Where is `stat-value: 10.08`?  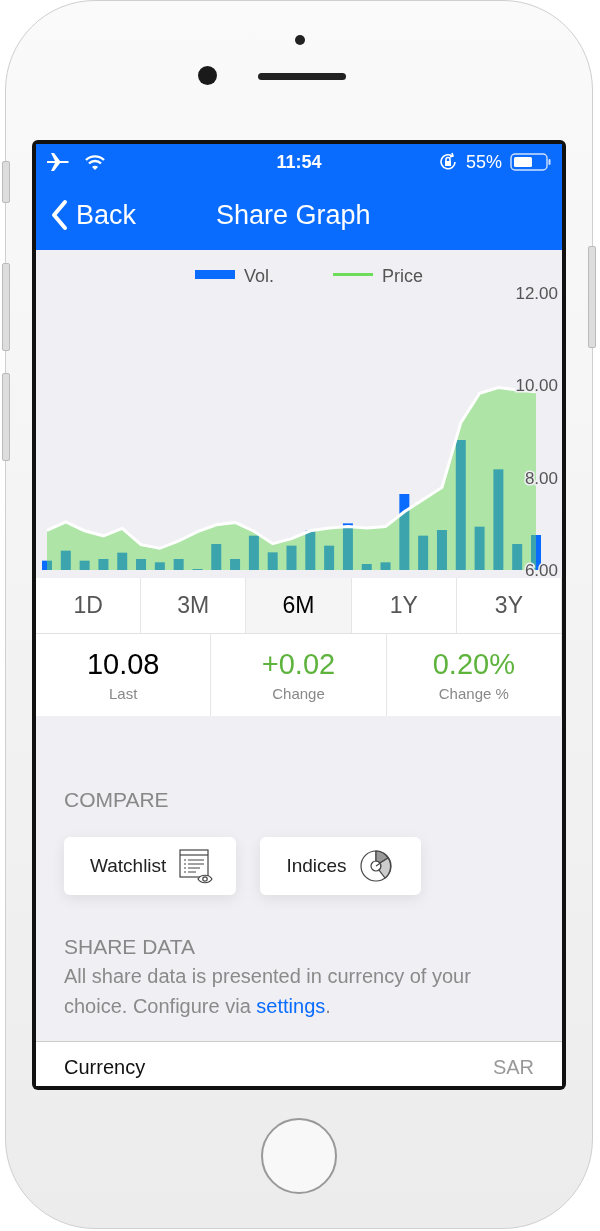 stat-value: 10.08 is located at coordinates (123, 664).